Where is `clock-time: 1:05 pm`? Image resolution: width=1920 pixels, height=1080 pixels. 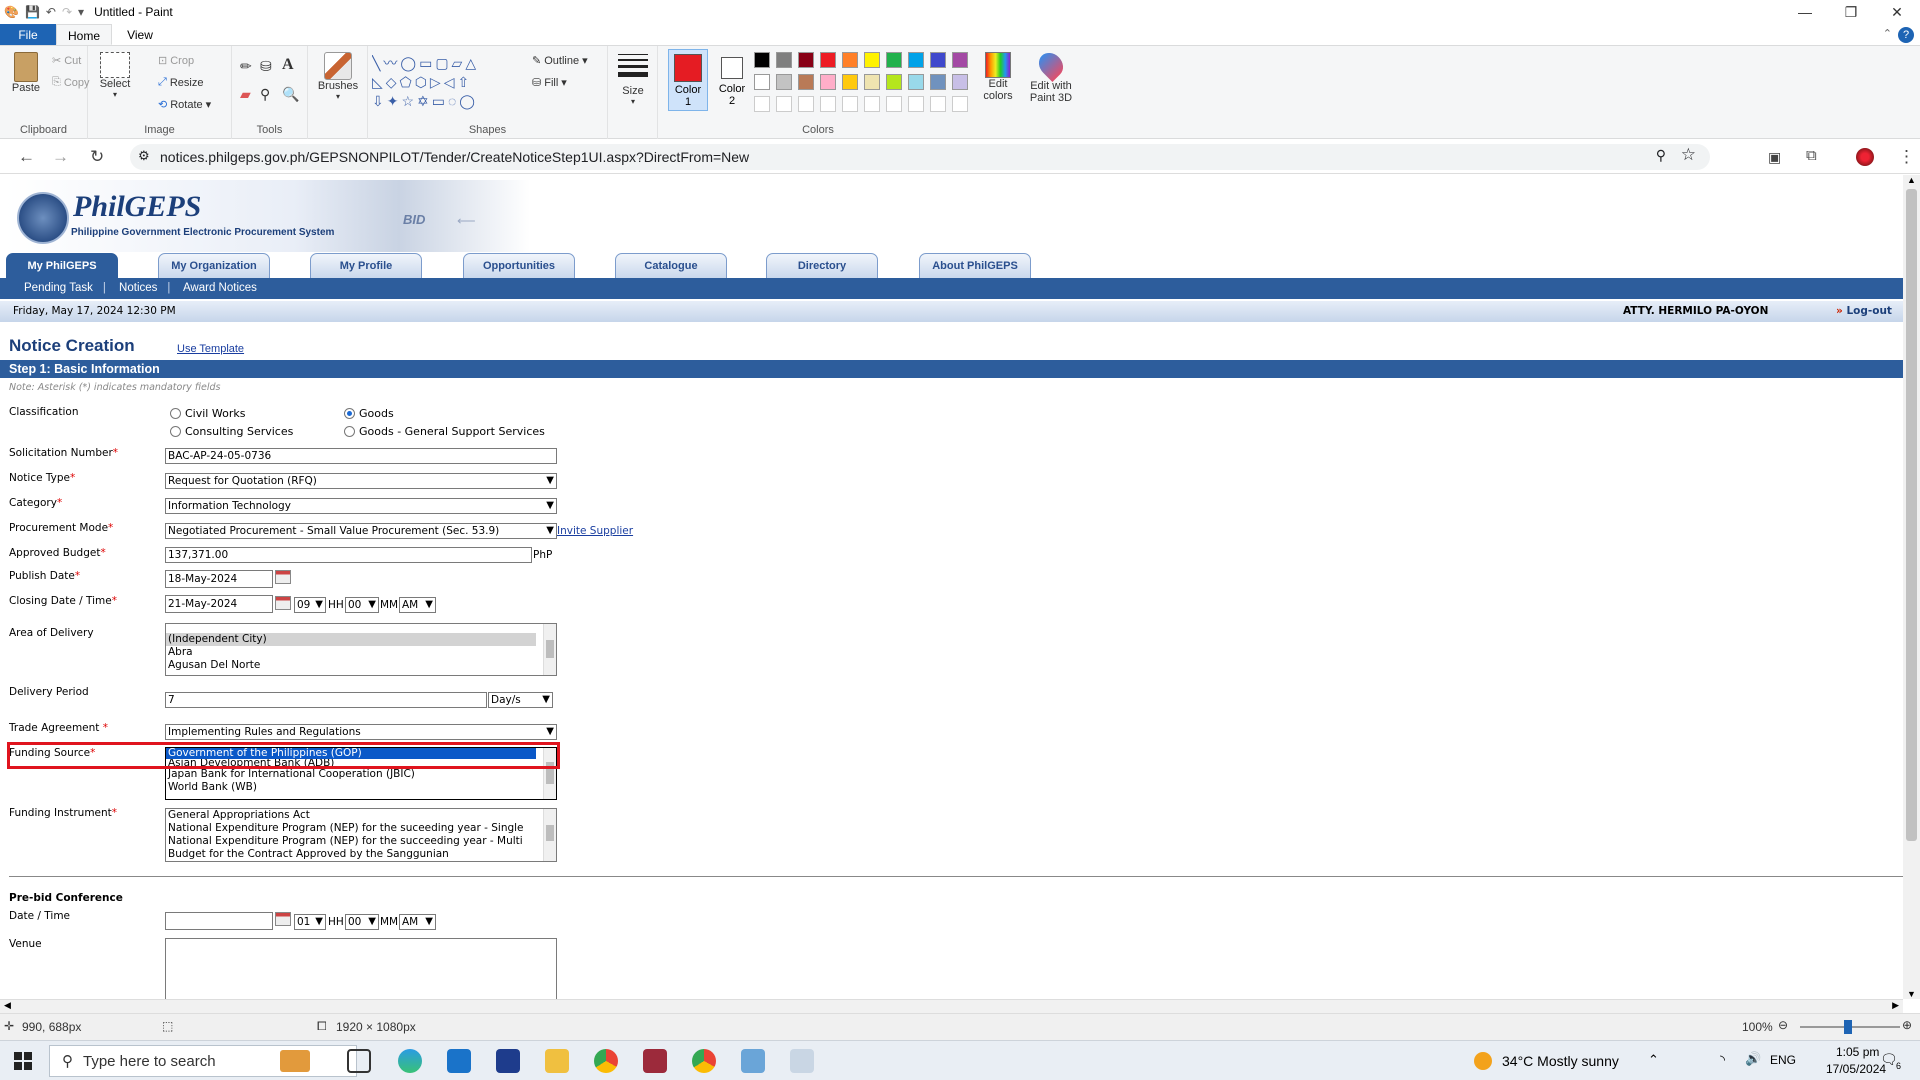 clock-time: 1:05 pm is located at coordinates (1857, 1052).